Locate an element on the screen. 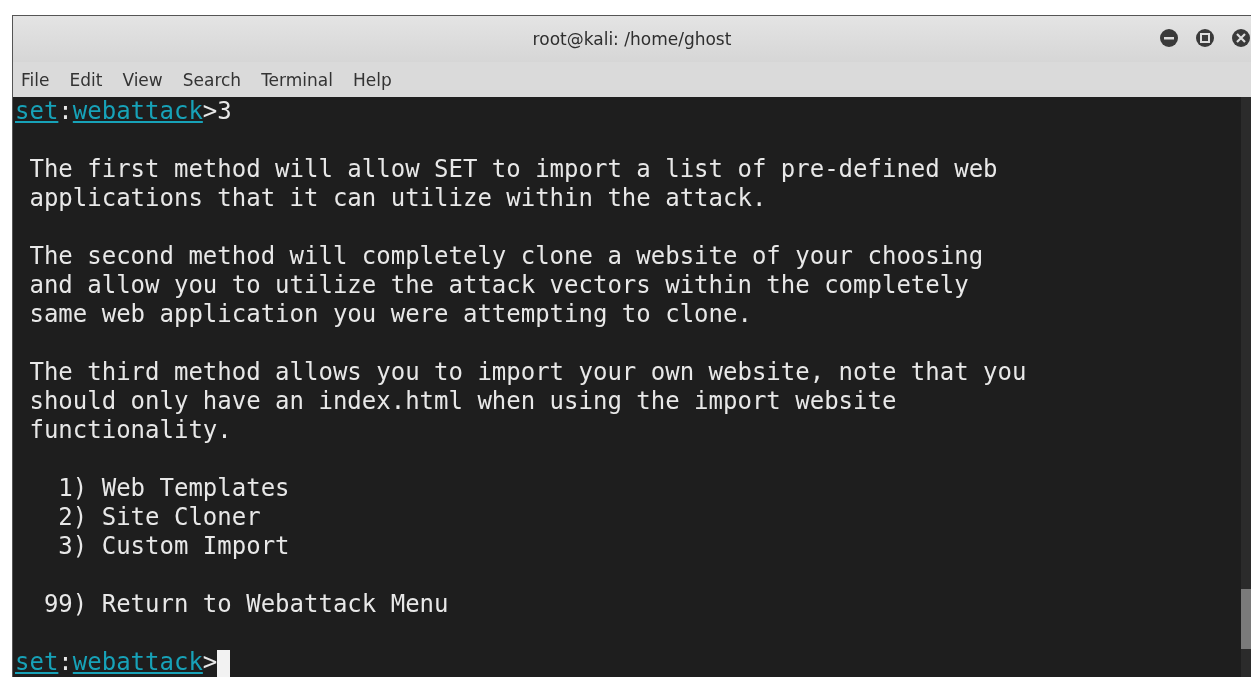 Image resolution: width=1251 pixels, height=677 pixels. close-icon is located at coordinates (1241, 38).